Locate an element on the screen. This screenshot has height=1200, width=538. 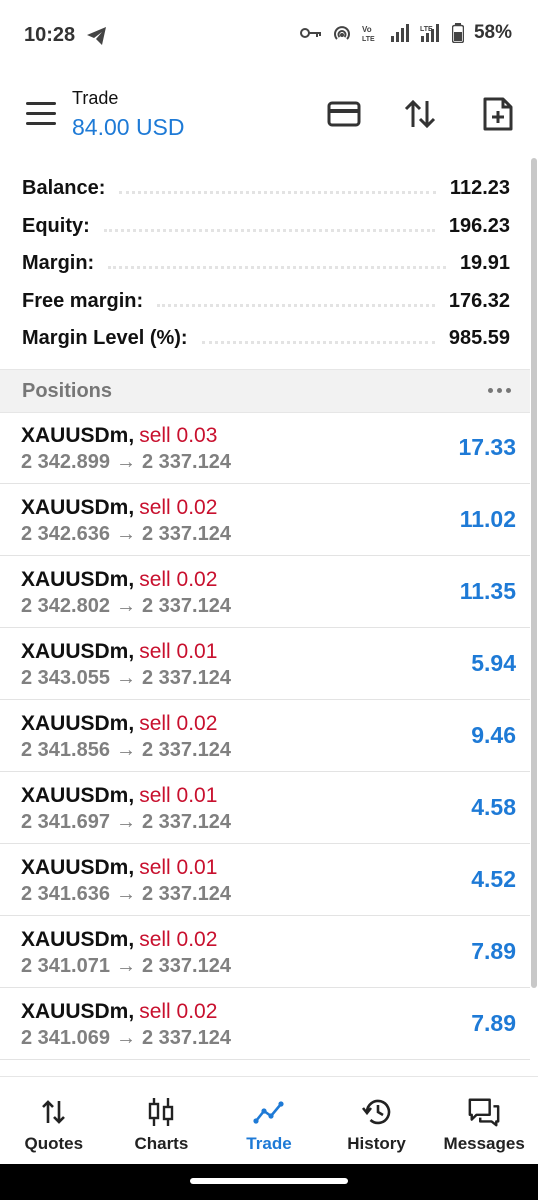
menu-icon is located at coordinates (41, 114).